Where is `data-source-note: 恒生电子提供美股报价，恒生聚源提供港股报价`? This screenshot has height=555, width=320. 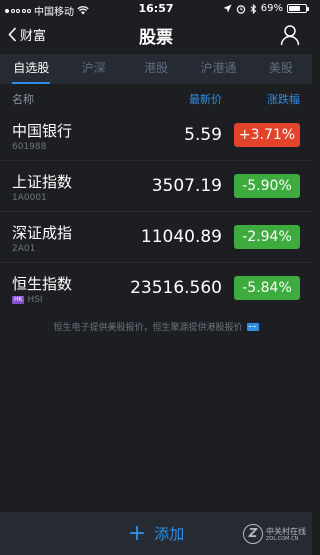
data-source-note: 恒生电子提供美股报价，恒生聚源提供港股报价 is located at coordinates (156, 326).